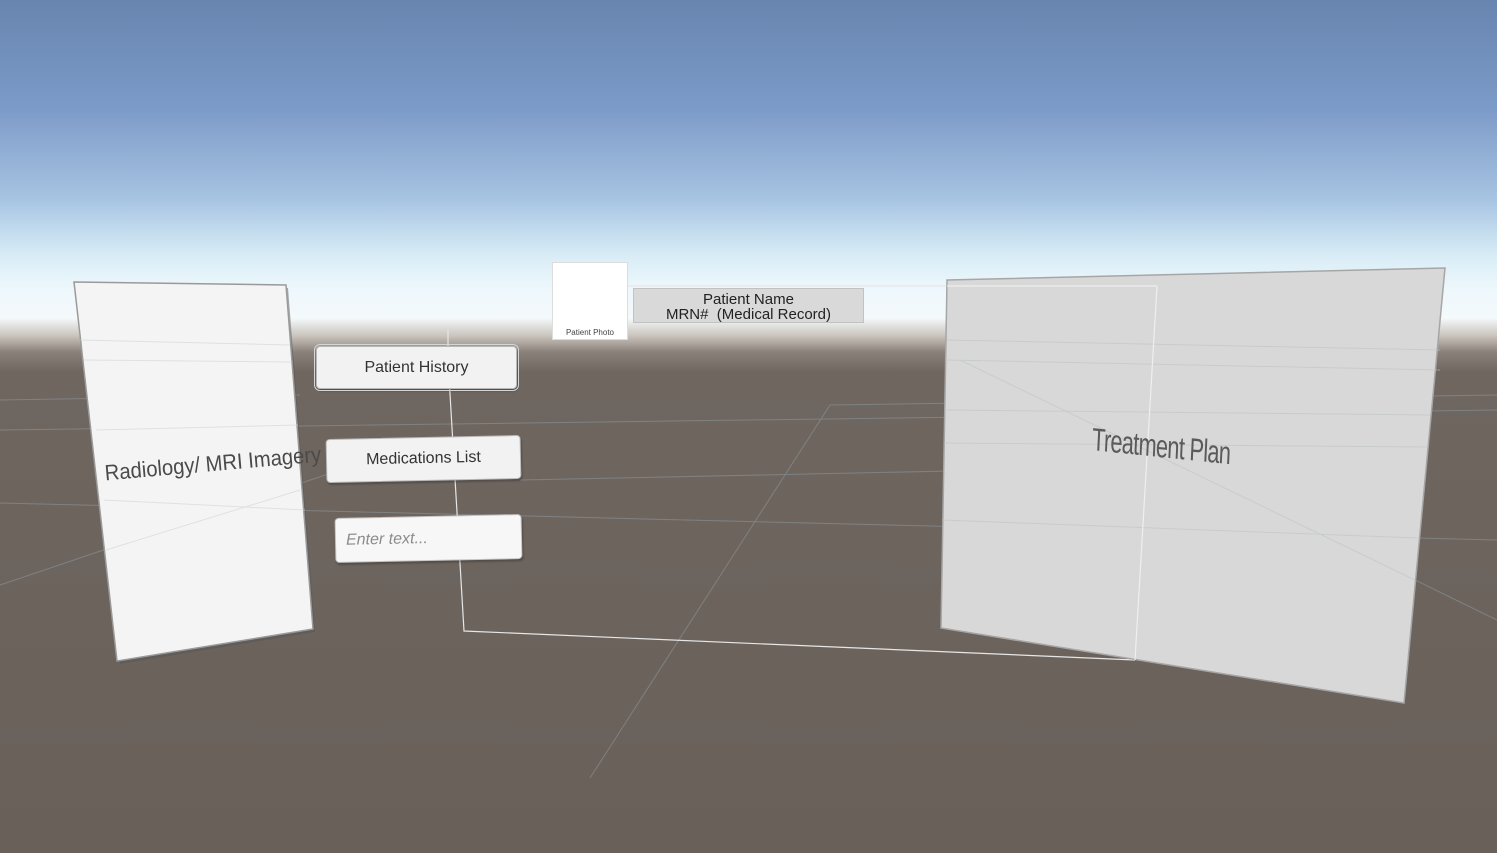 Image resolution: width=1497 pixels, height=853 pixels. I want to click on radiology-panel-label: Radiology/ MRI Imagery, so click(213, 463).